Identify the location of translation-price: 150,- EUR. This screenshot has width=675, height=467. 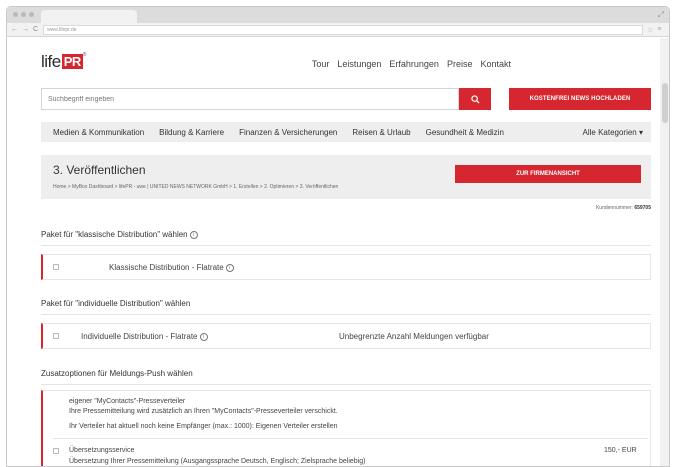
(620, 450).